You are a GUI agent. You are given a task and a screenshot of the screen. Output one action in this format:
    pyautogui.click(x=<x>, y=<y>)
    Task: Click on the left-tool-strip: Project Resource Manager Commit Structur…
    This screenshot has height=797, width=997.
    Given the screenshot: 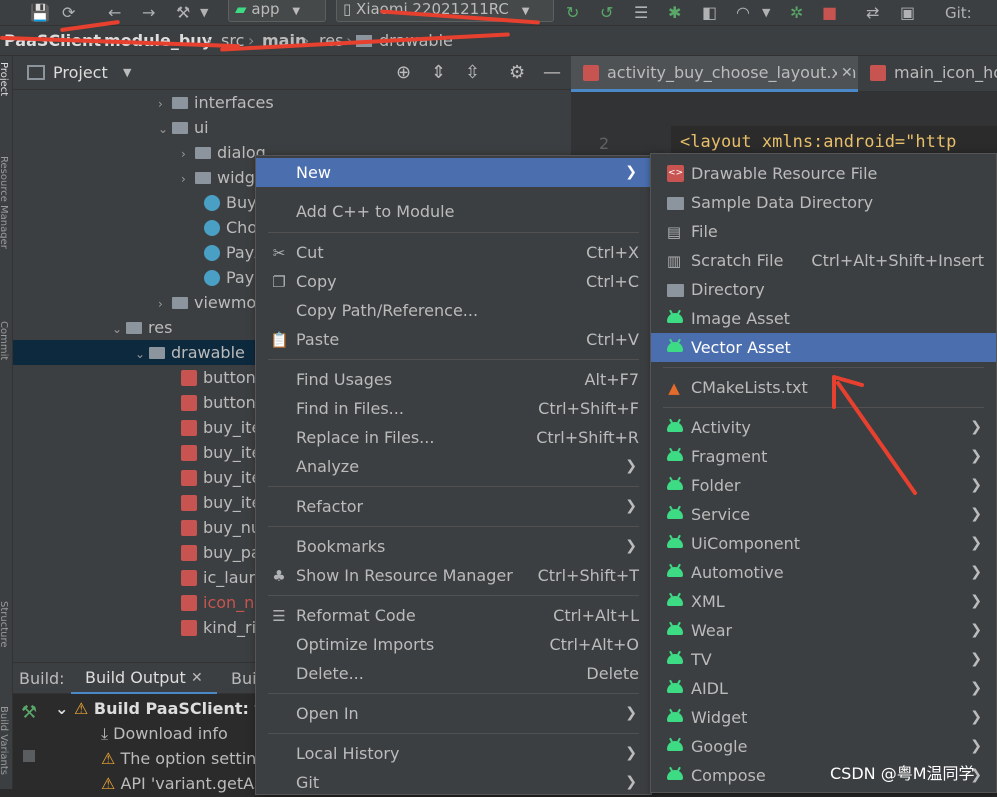 What is the action you would take?
    pyautogui.click(x=6, y=422)
    